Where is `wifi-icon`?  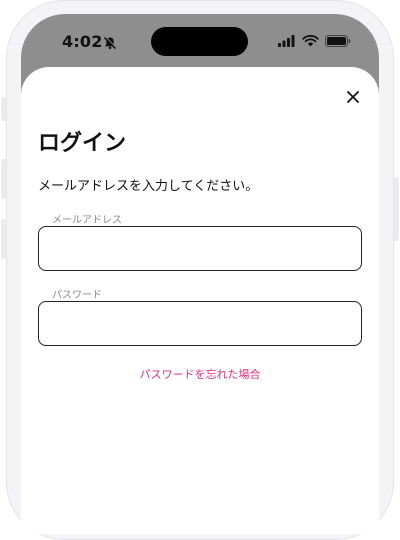
wifi-icon is located at coordinates (310, 41).